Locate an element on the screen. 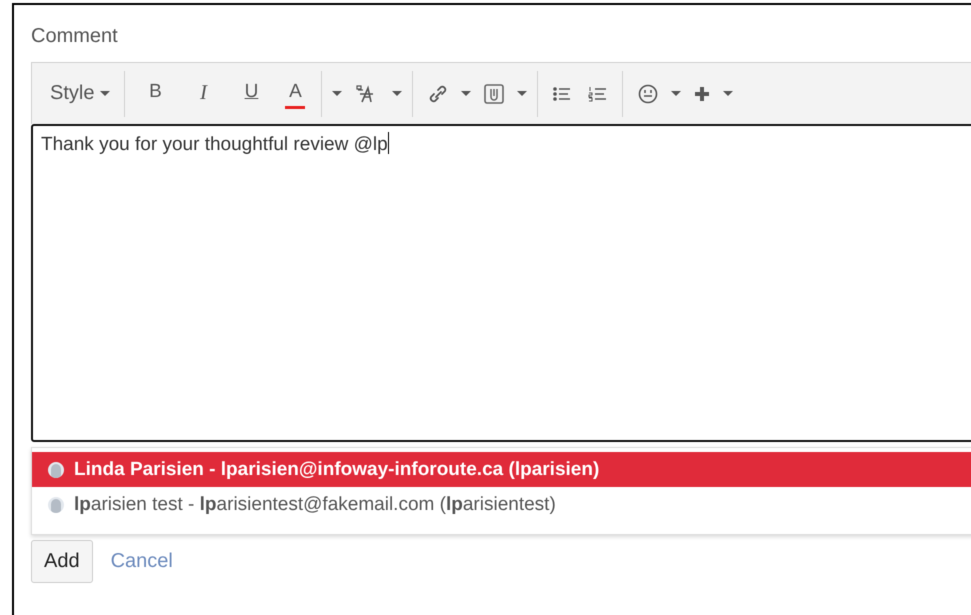  add-button: Add is located at coordinates (62, 561).